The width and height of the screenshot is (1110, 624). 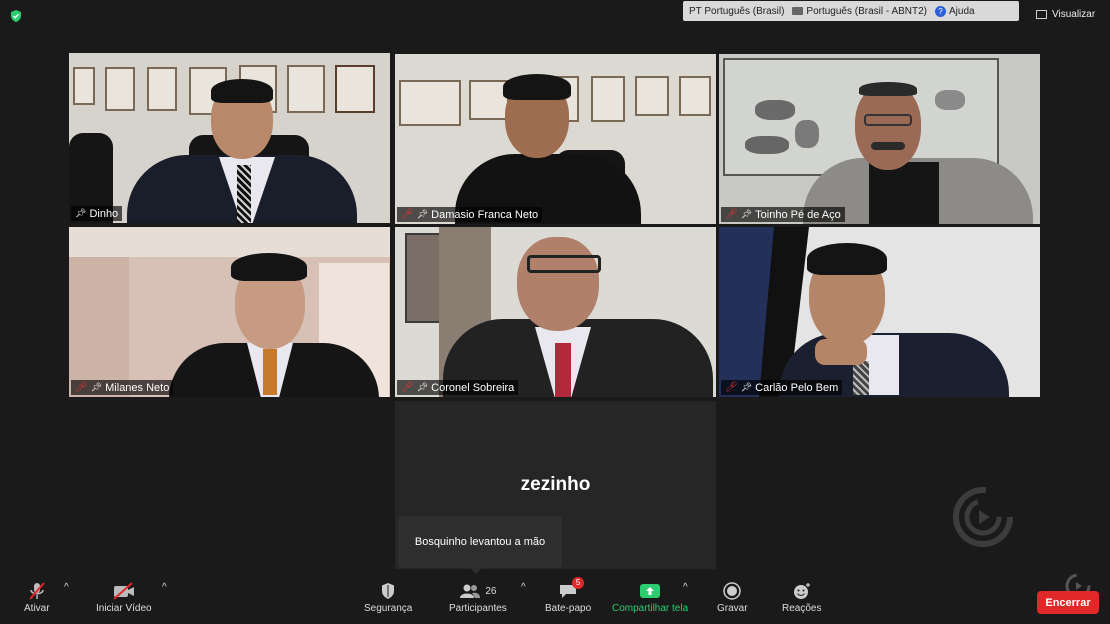 What do you see at coordinates (470, 591) in the screenshot?
I see `people-icon` at bounding box center [470, 591].